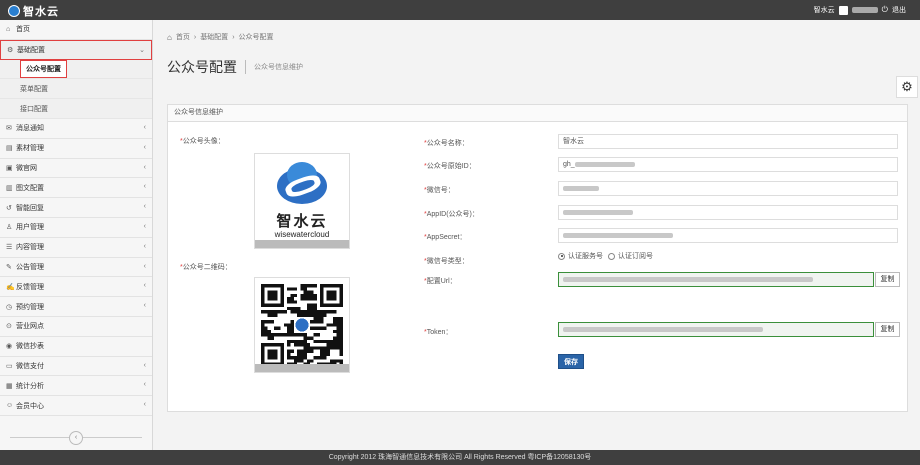 The height and width of the screenshot is (465, 920). What do you see at coordinates (446, 143) in the screenshot?
I see `name-label: *公众号名称：` at bounding box center [446, 143].